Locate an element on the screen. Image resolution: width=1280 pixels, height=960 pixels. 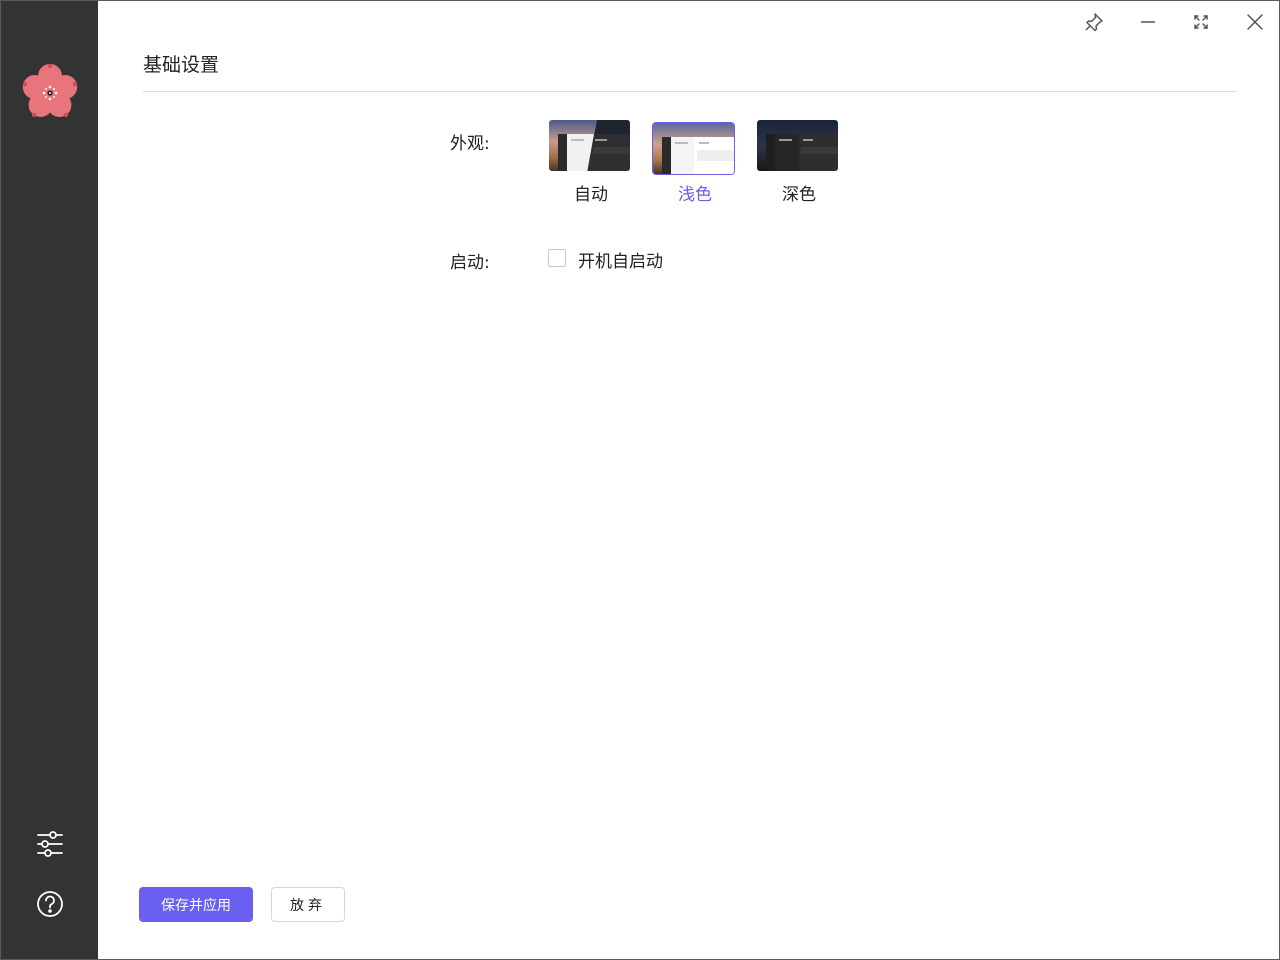
theme-option-auto: 自动 is located at coordinates (591, 162).